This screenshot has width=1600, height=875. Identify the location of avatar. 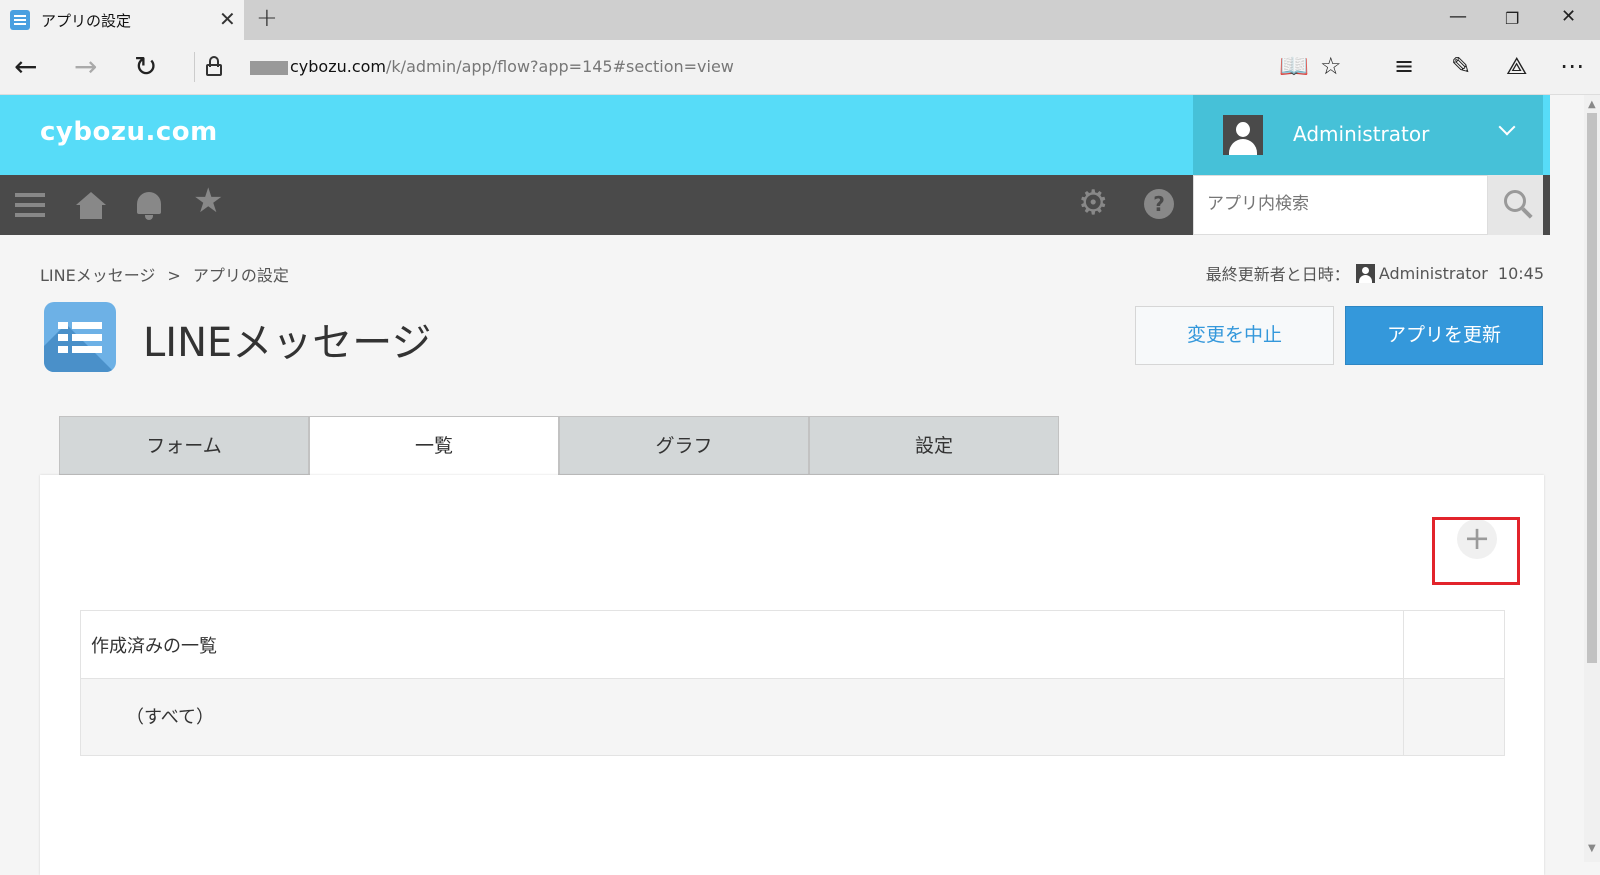
(1243, 135).